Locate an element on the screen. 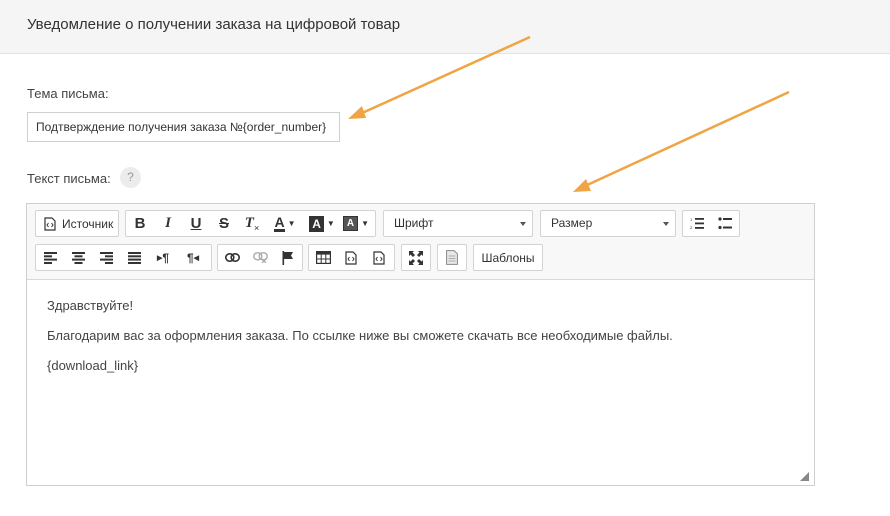  link-icon is located at coordinates (232, 257).